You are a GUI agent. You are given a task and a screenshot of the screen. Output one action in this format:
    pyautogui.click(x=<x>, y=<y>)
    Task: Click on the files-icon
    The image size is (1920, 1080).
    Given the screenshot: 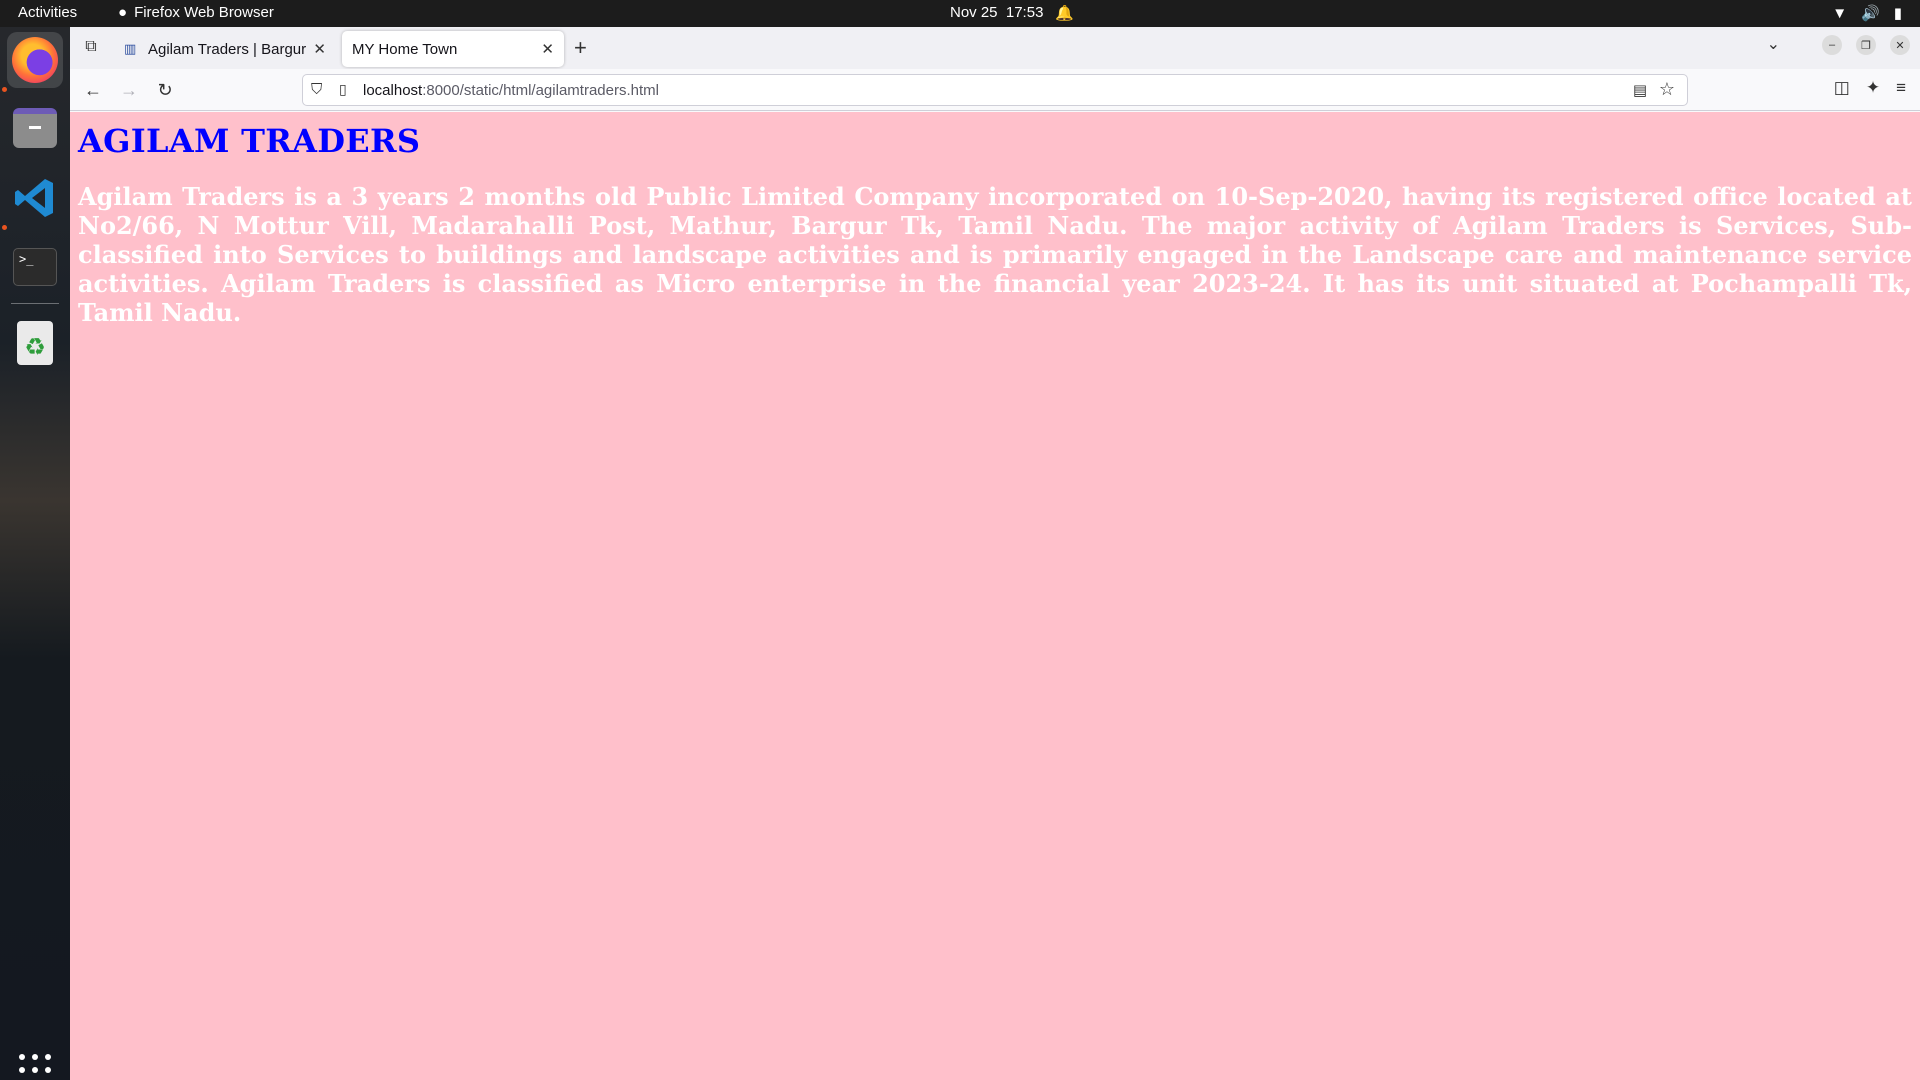 What is the action you would take?
    pyautogui.click(x=35, y=128)
    